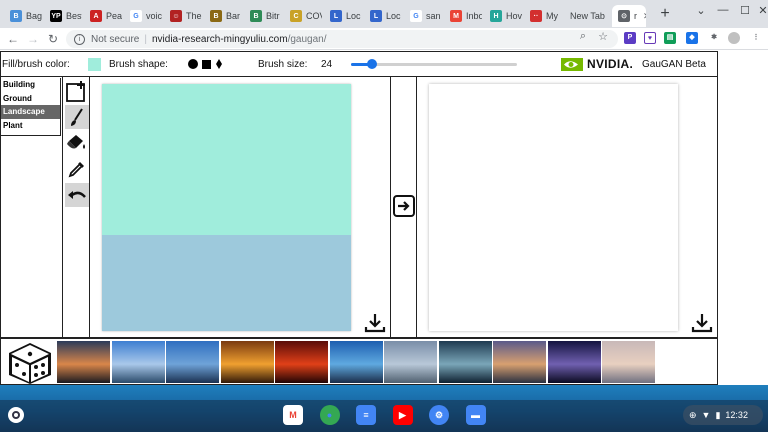  What do you see at coordinates (665, 14) in the screenshot?
I see `new-tab-button: +` at bounding box center [665, 14].